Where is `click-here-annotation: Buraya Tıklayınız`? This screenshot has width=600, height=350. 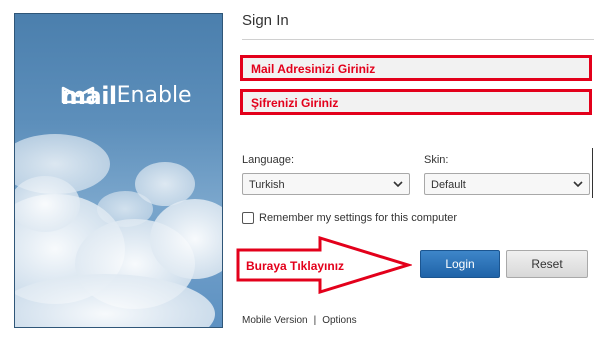
click-here-annotation: Buraya Tıklayınız is located at coordinates (295, 266).